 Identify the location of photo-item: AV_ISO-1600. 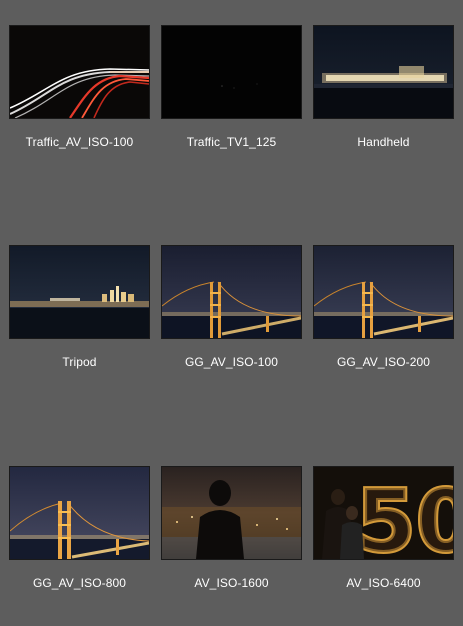
(231, 546).